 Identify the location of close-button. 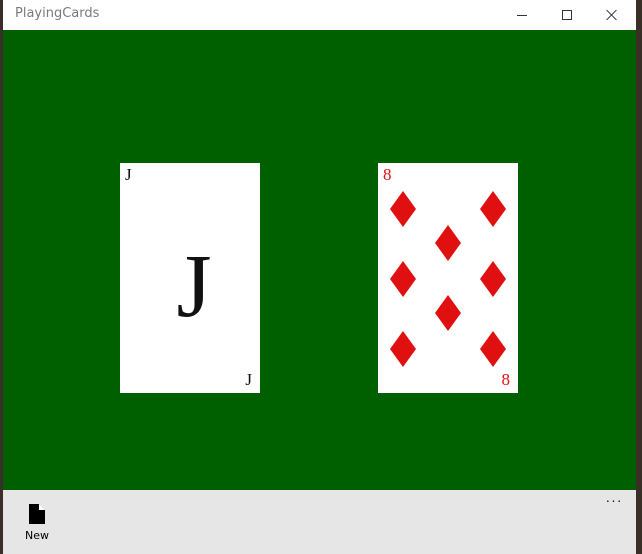
(612, 15).